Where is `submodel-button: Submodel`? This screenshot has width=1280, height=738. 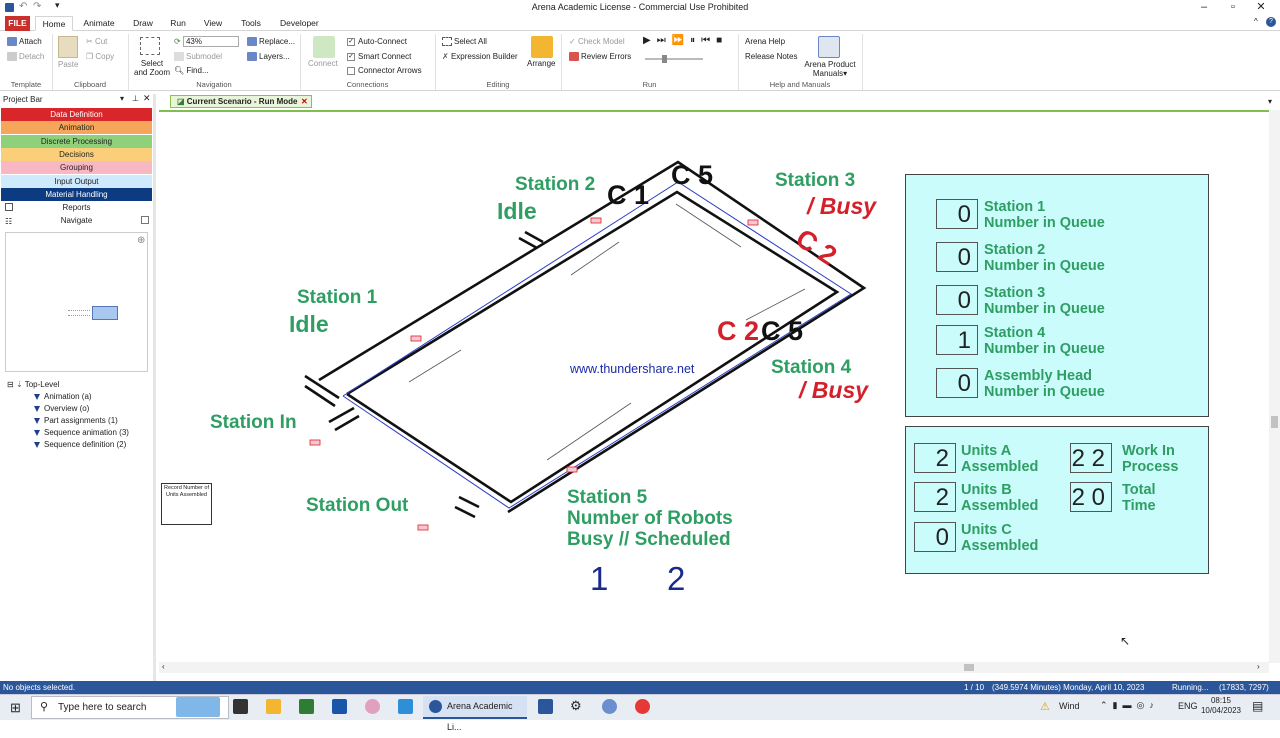
submodel-button: Submodel is located at coordinates (198, 57).